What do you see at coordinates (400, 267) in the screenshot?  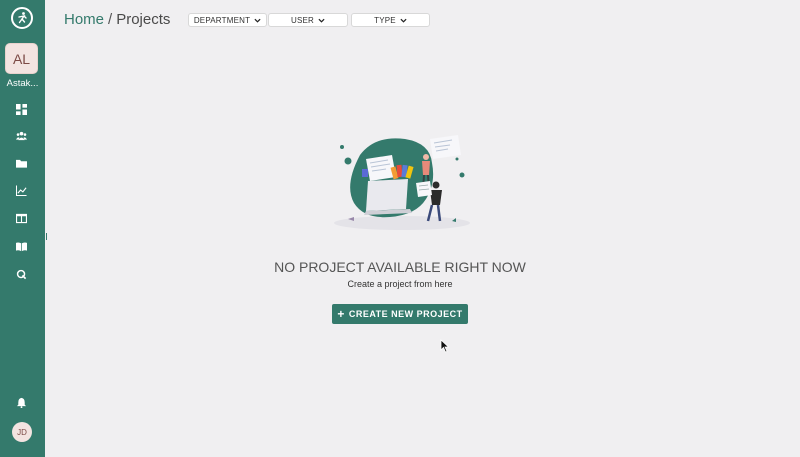 I see `empty-state-title: NO PROJECT AVAILABLE RIGHT NOW` at bounding box center [400, 267].